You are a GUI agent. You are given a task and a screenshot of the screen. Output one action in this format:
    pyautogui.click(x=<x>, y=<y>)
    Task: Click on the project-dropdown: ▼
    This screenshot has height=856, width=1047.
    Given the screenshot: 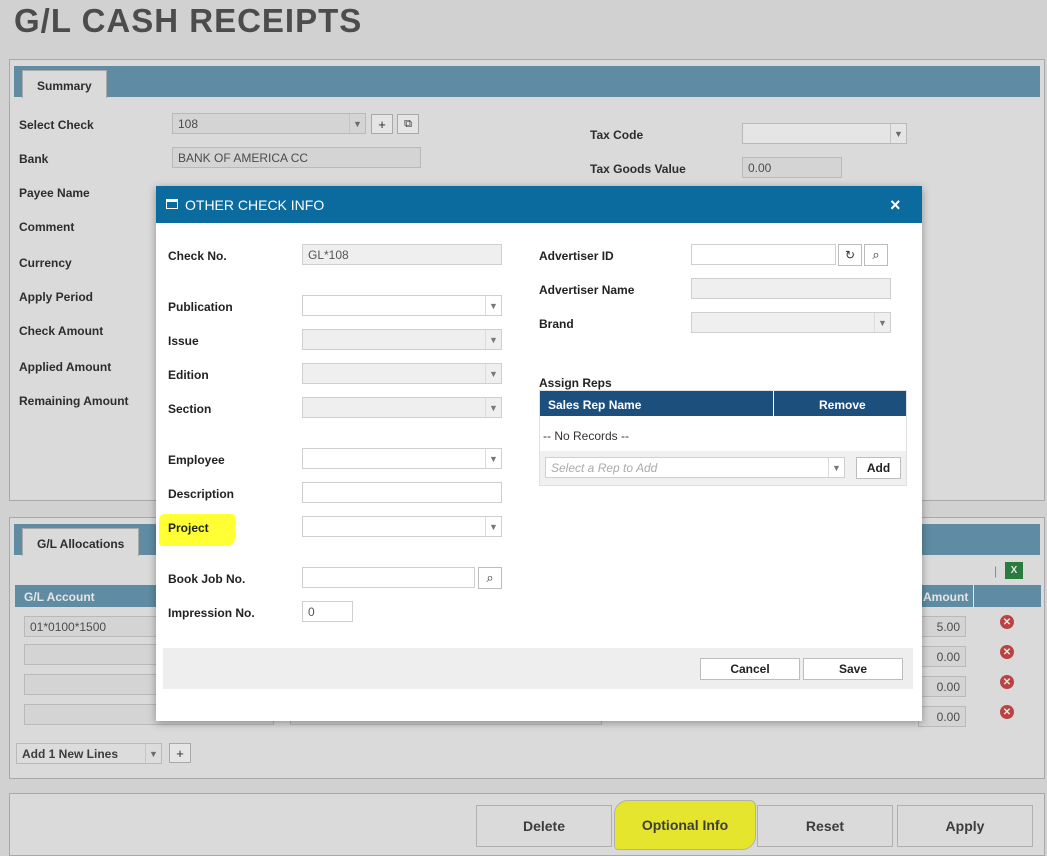 What is the action you would take?
    pyautogui.click(x=402, y=526)
    